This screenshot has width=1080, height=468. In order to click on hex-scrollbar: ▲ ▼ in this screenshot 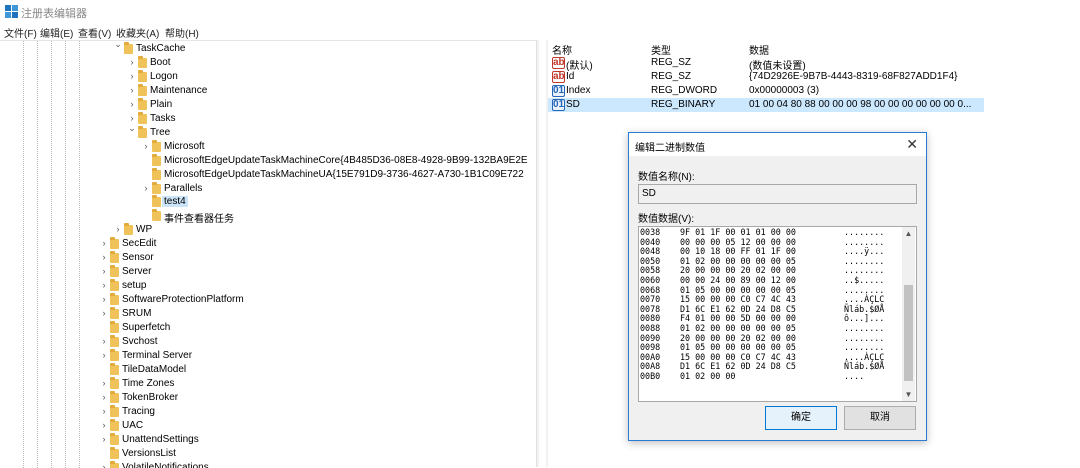, I will do `click(908, 314)`.